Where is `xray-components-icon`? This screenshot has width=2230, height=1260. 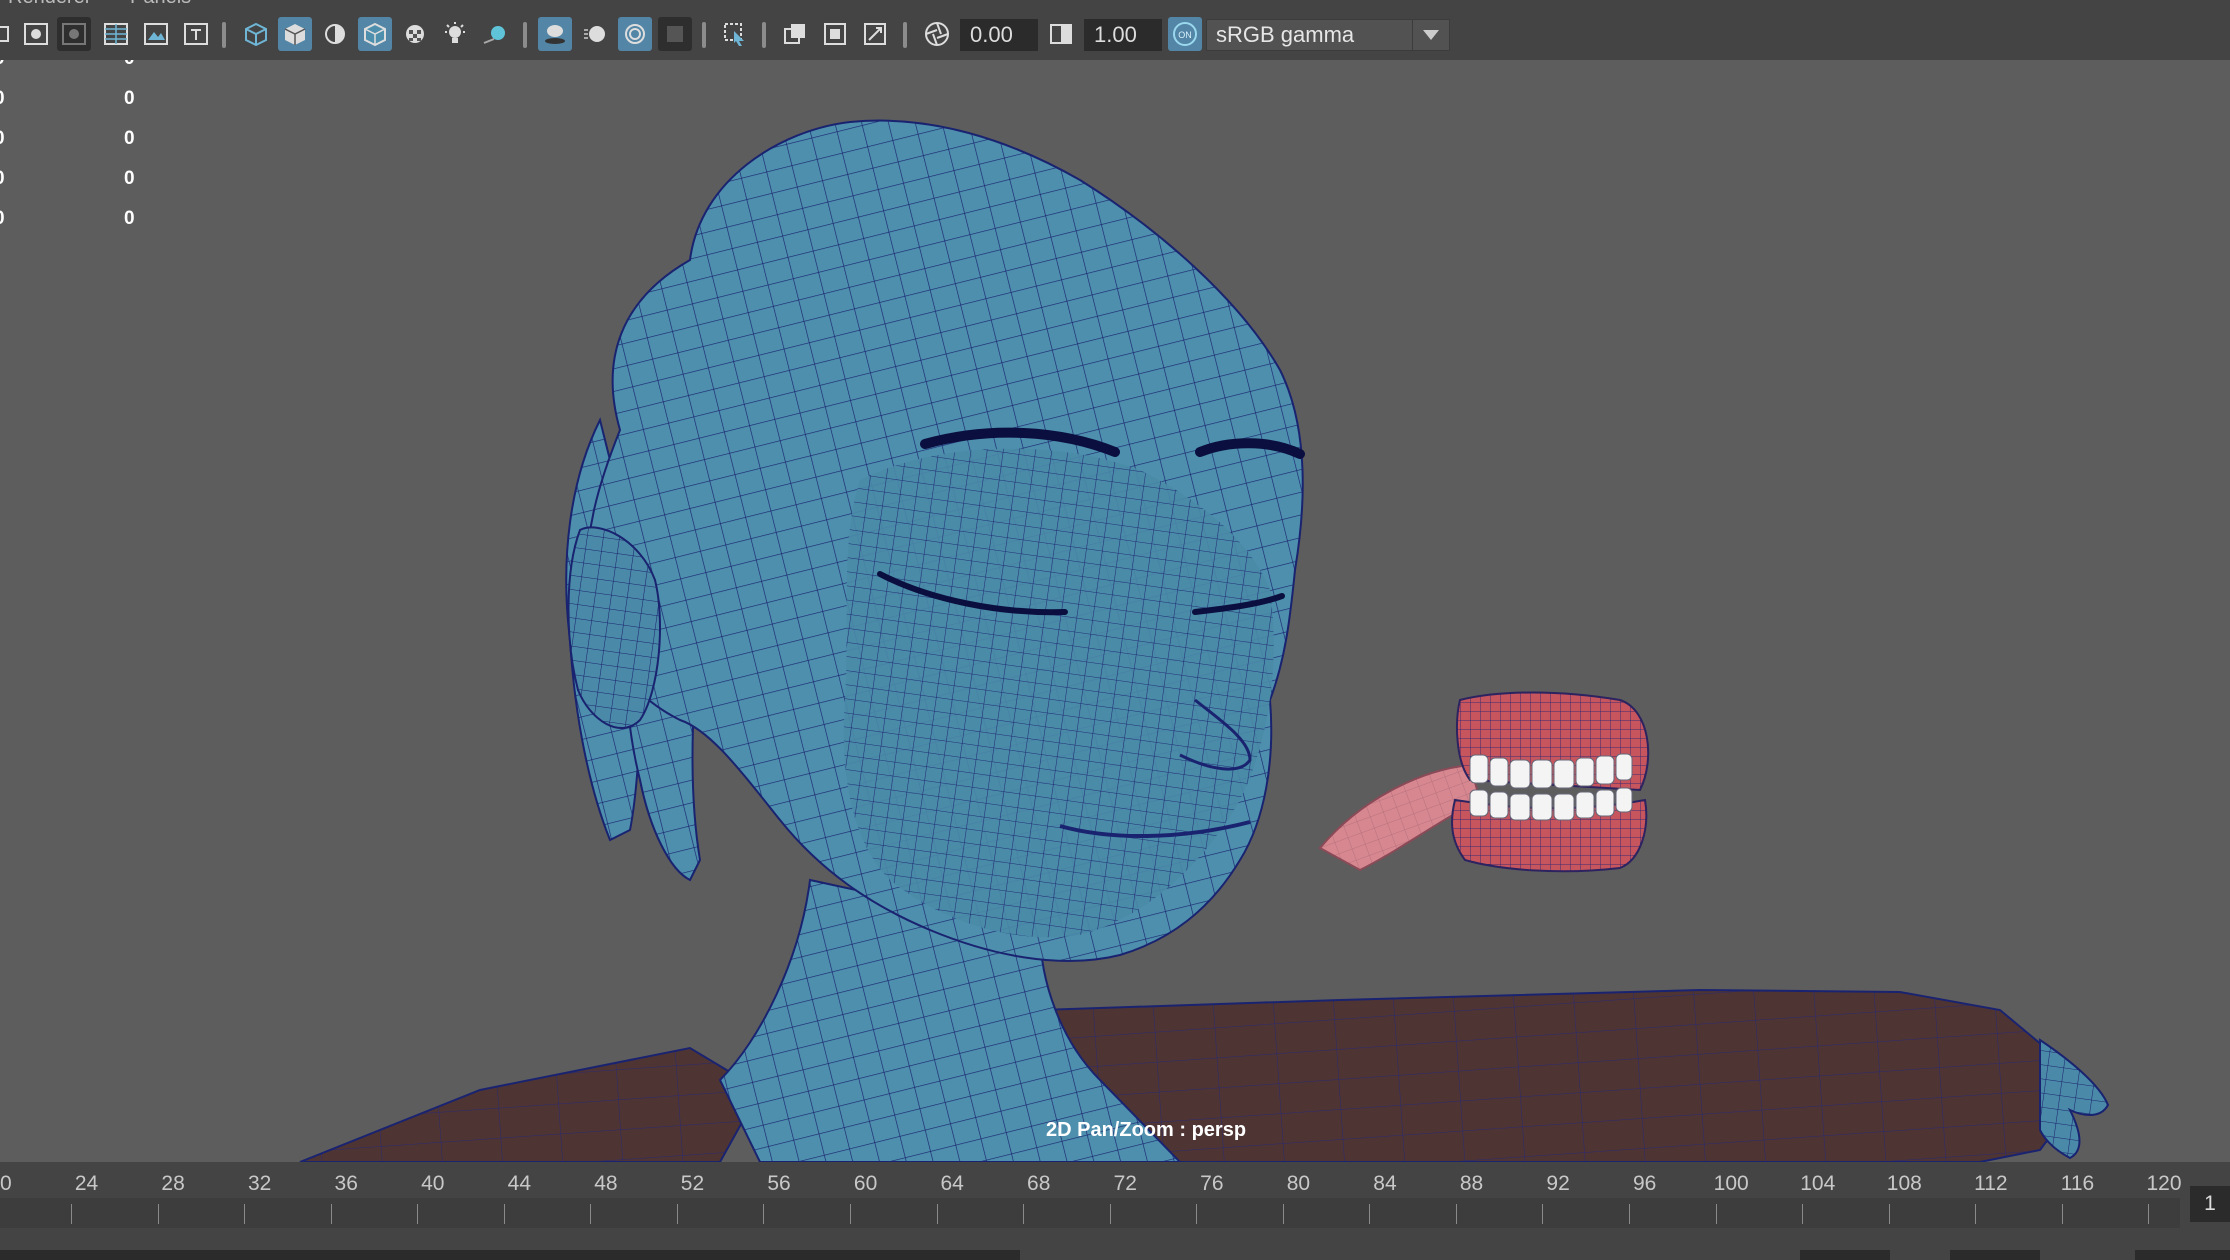 xray-components-icon is located at coordinates (875, 34).